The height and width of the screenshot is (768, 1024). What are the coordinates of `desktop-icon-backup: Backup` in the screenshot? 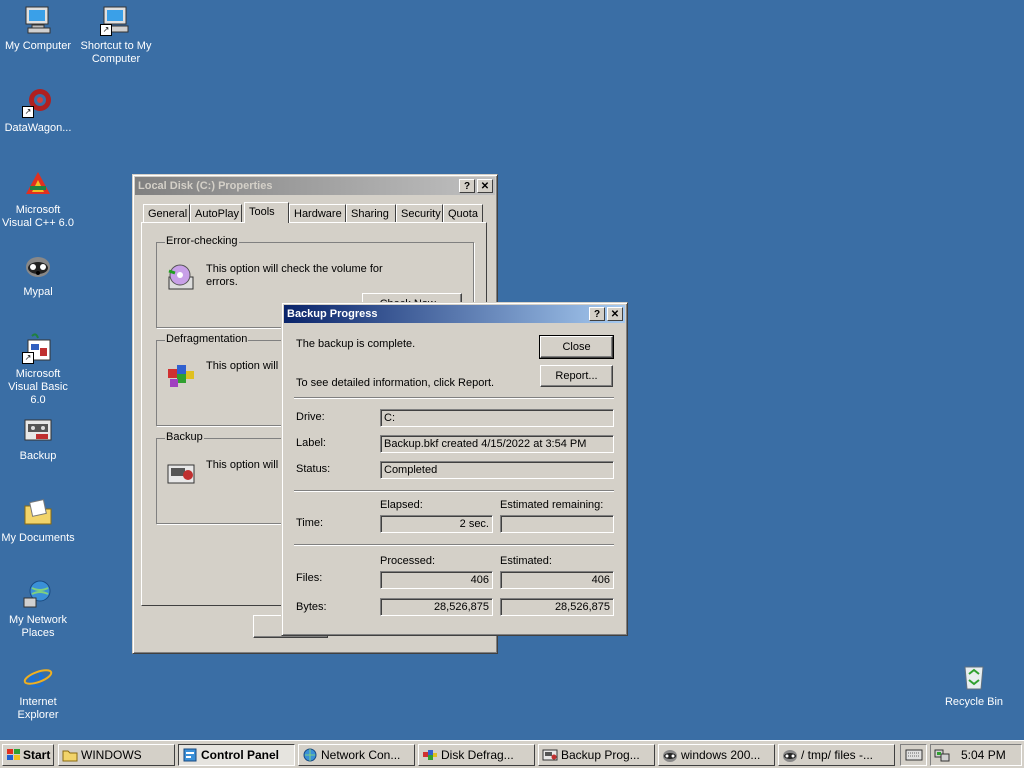 It's located at (38, 438).